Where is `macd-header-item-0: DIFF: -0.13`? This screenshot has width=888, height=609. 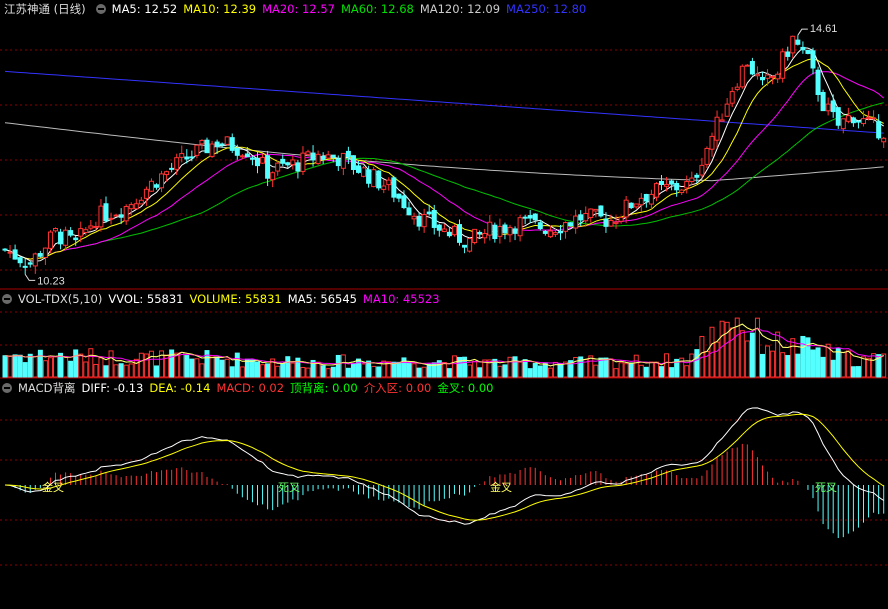 macd-header-item-0: DIFF: -0.13 is located at coordinates (112, 388).